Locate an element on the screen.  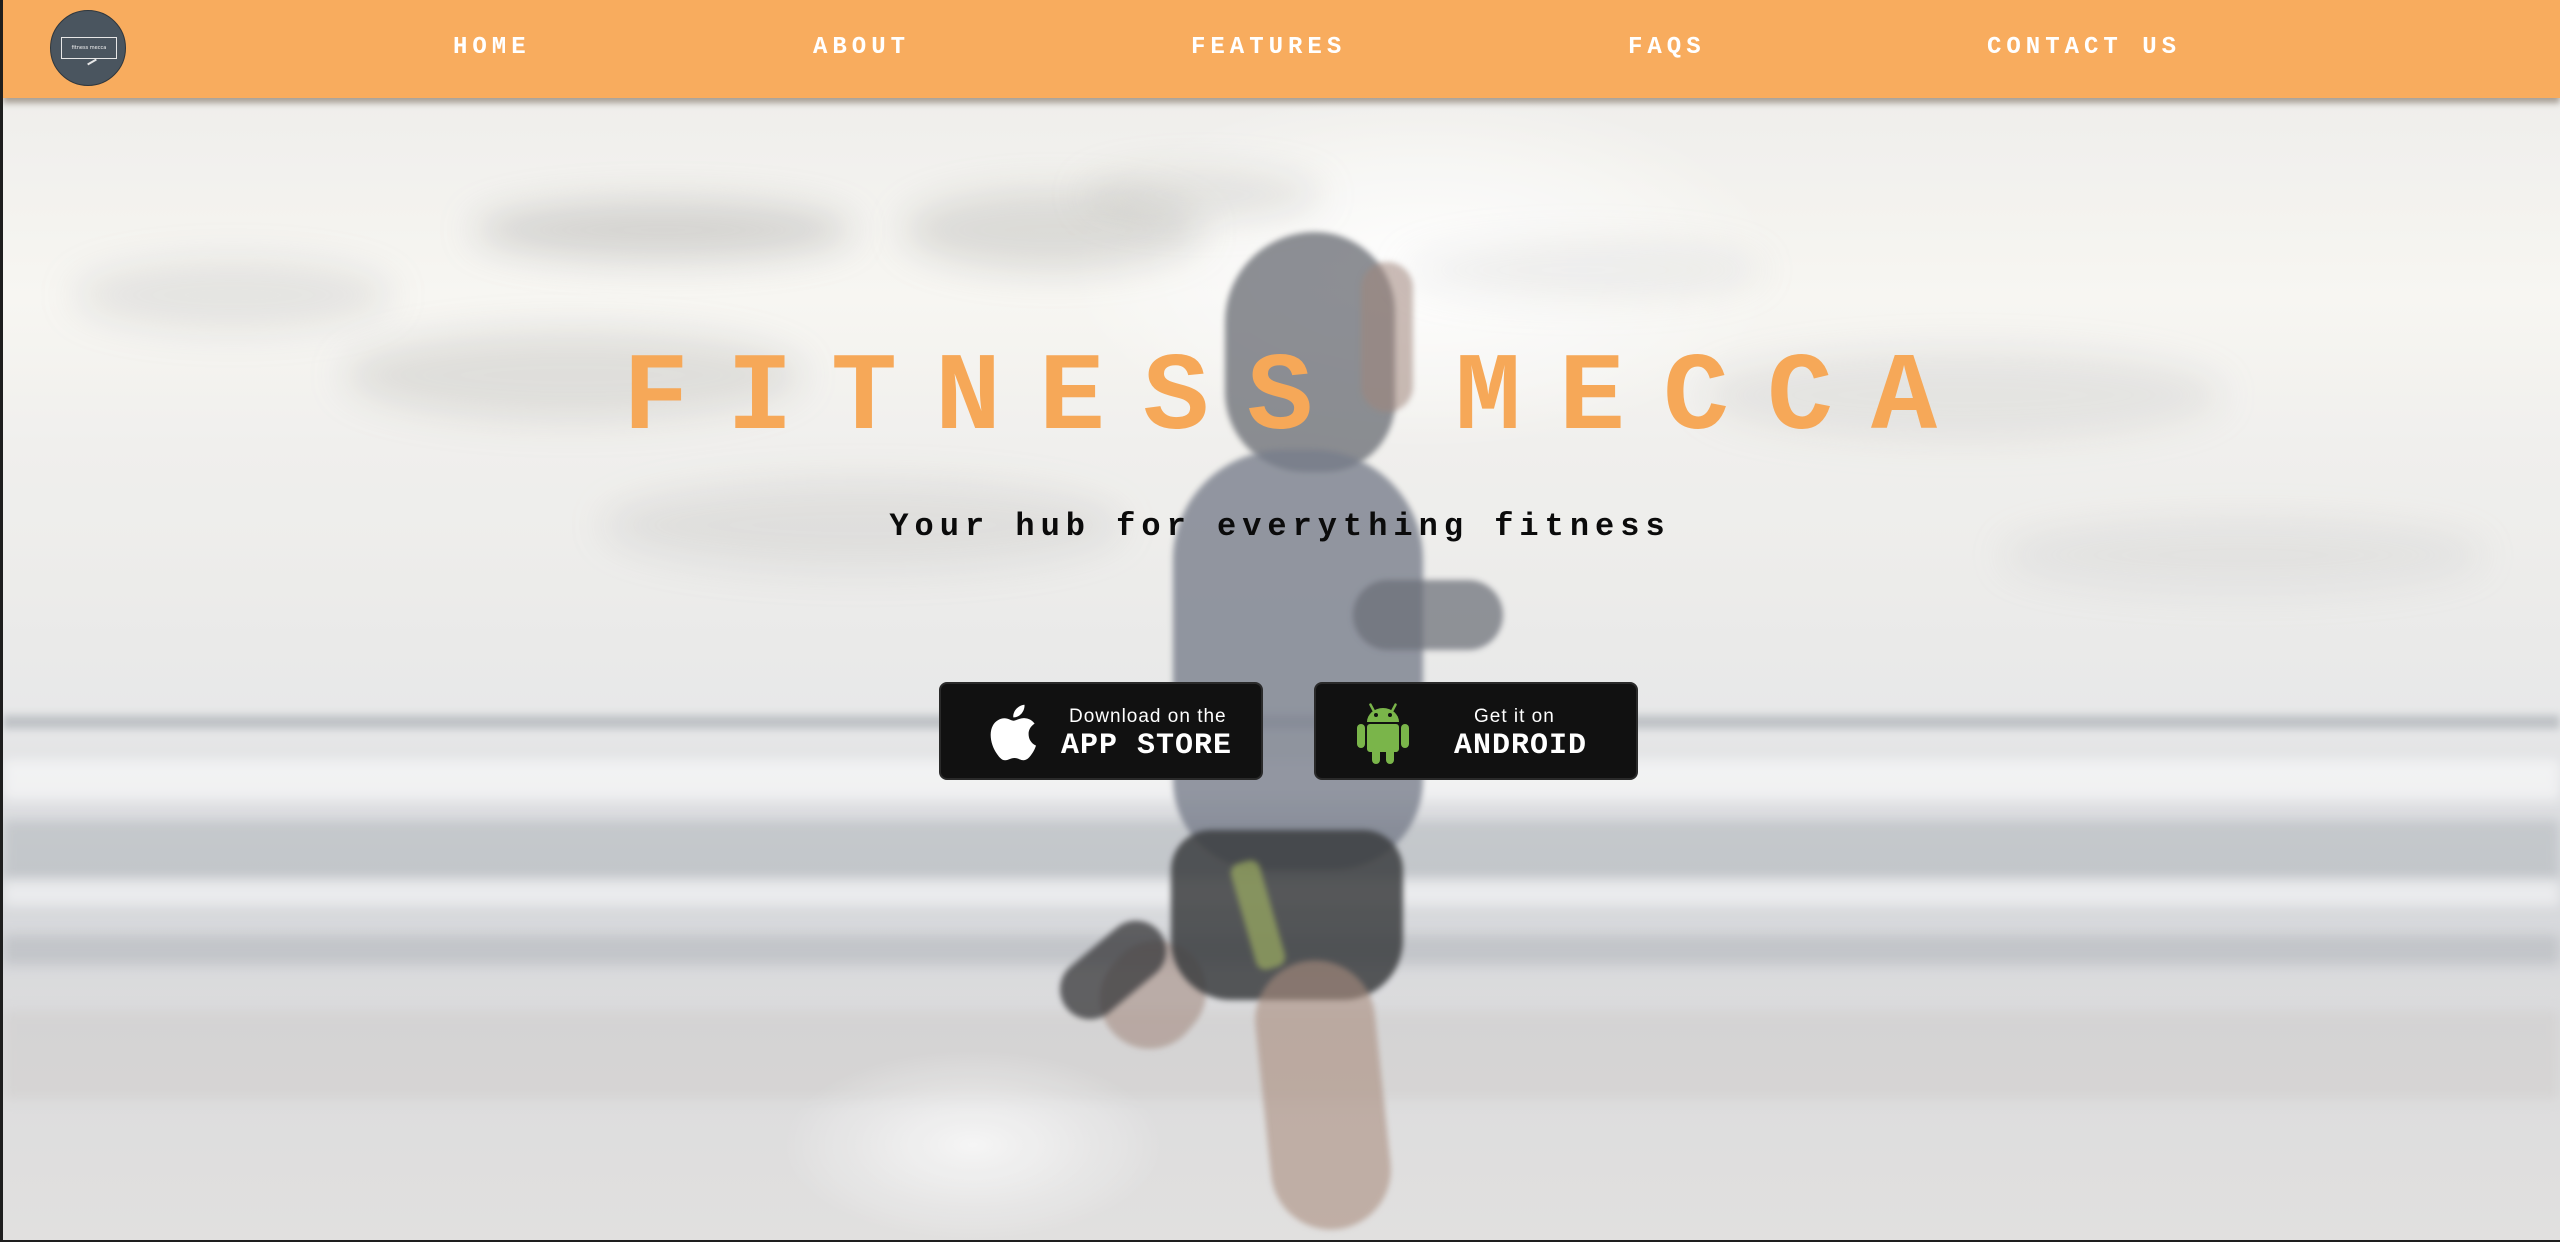
logo-frame: fitness mecca is located at coordinates (89, 48).